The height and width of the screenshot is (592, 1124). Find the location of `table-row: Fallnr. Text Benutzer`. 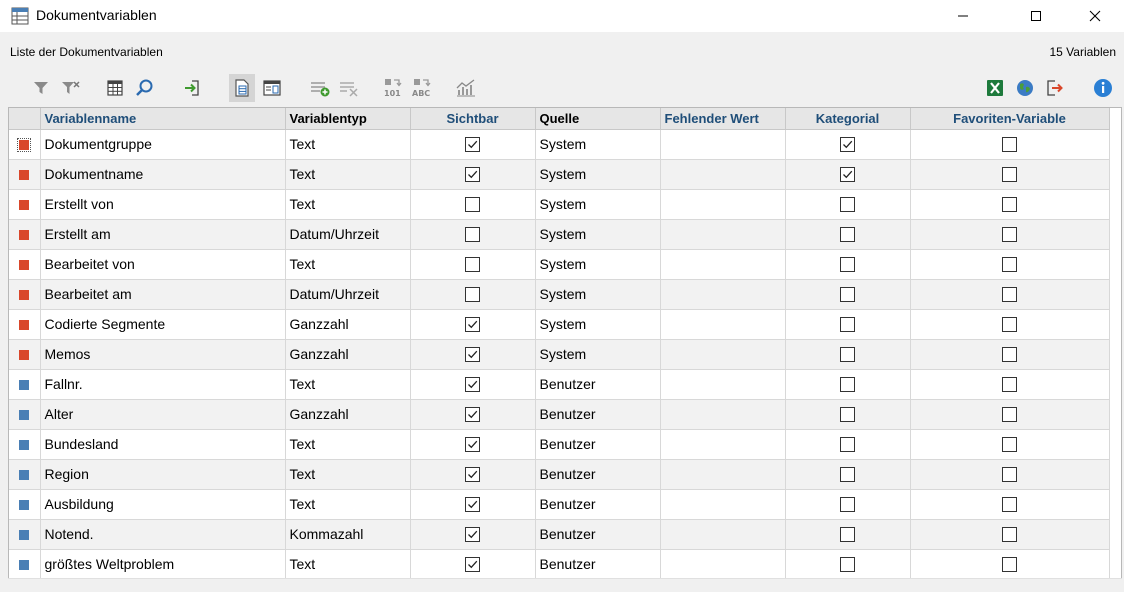

table-row: Fallnr. Text Benutzer is located at coordinates (559, 384).